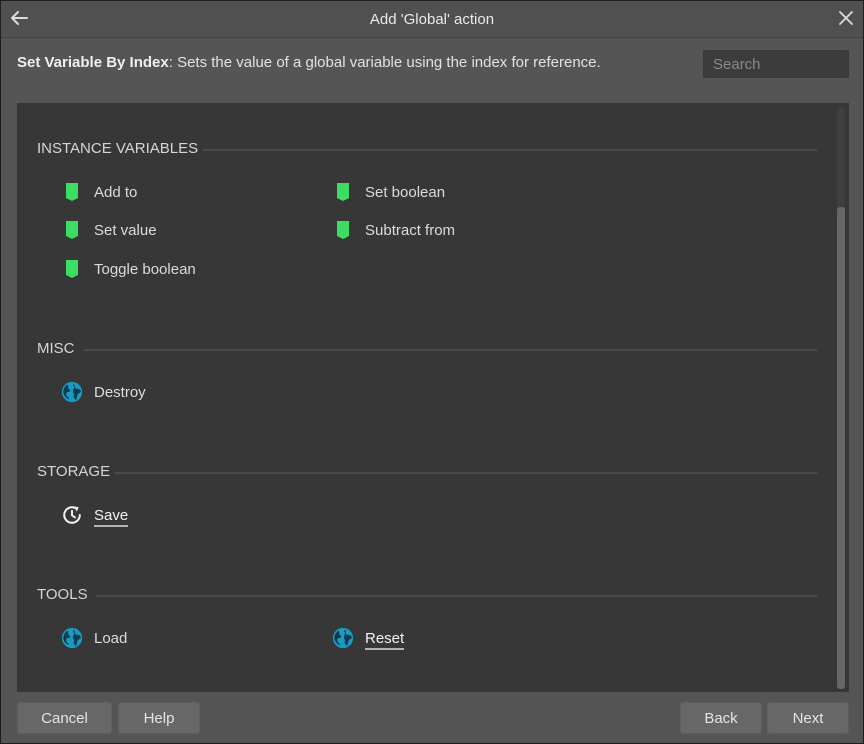  I want to click on scrollbar-thumb, so click(841, 448).